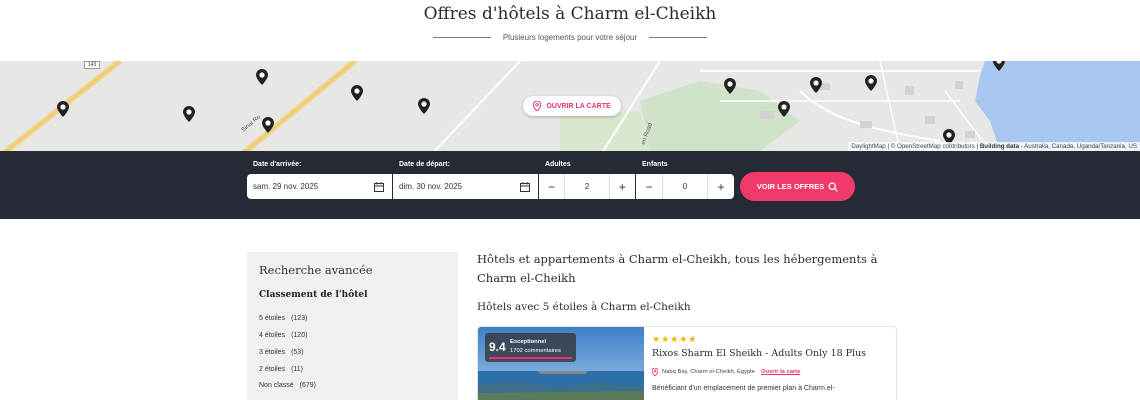  Describe the element at coordinates (780, 372) in the screenshot. I see `open-map-link: Ouvrir la carte` at that location.